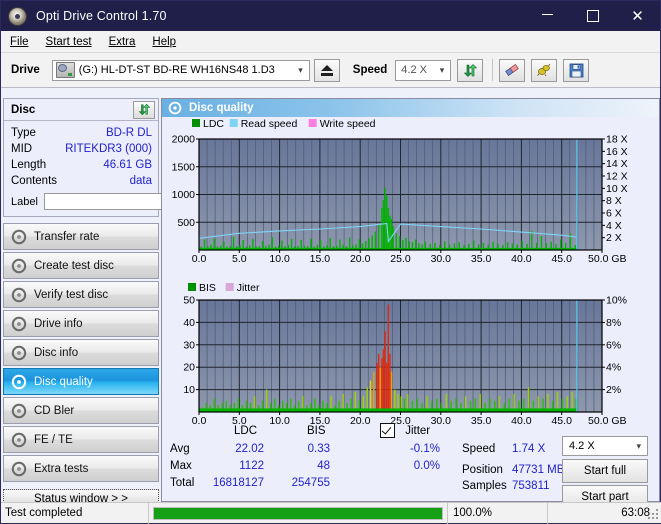  Describe the element at coordinates (81, 265) in the screenshot. I see `sidebar-item-create-test-disc: Create test disc` at that location.